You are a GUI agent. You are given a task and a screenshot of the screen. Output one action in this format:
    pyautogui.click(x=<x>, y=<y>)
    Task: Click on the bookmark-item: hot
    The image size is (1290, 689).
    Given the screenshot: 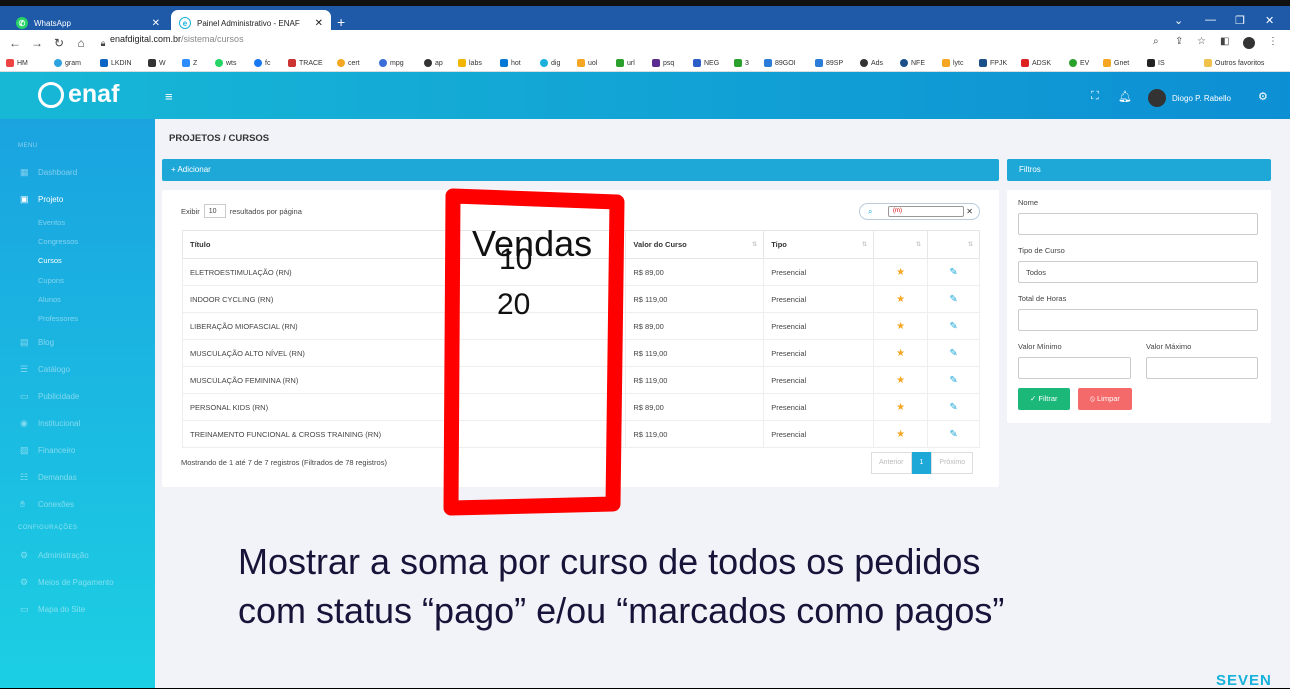 What is the action you would take?
    pyautogui.click(x=510, y=63)
    